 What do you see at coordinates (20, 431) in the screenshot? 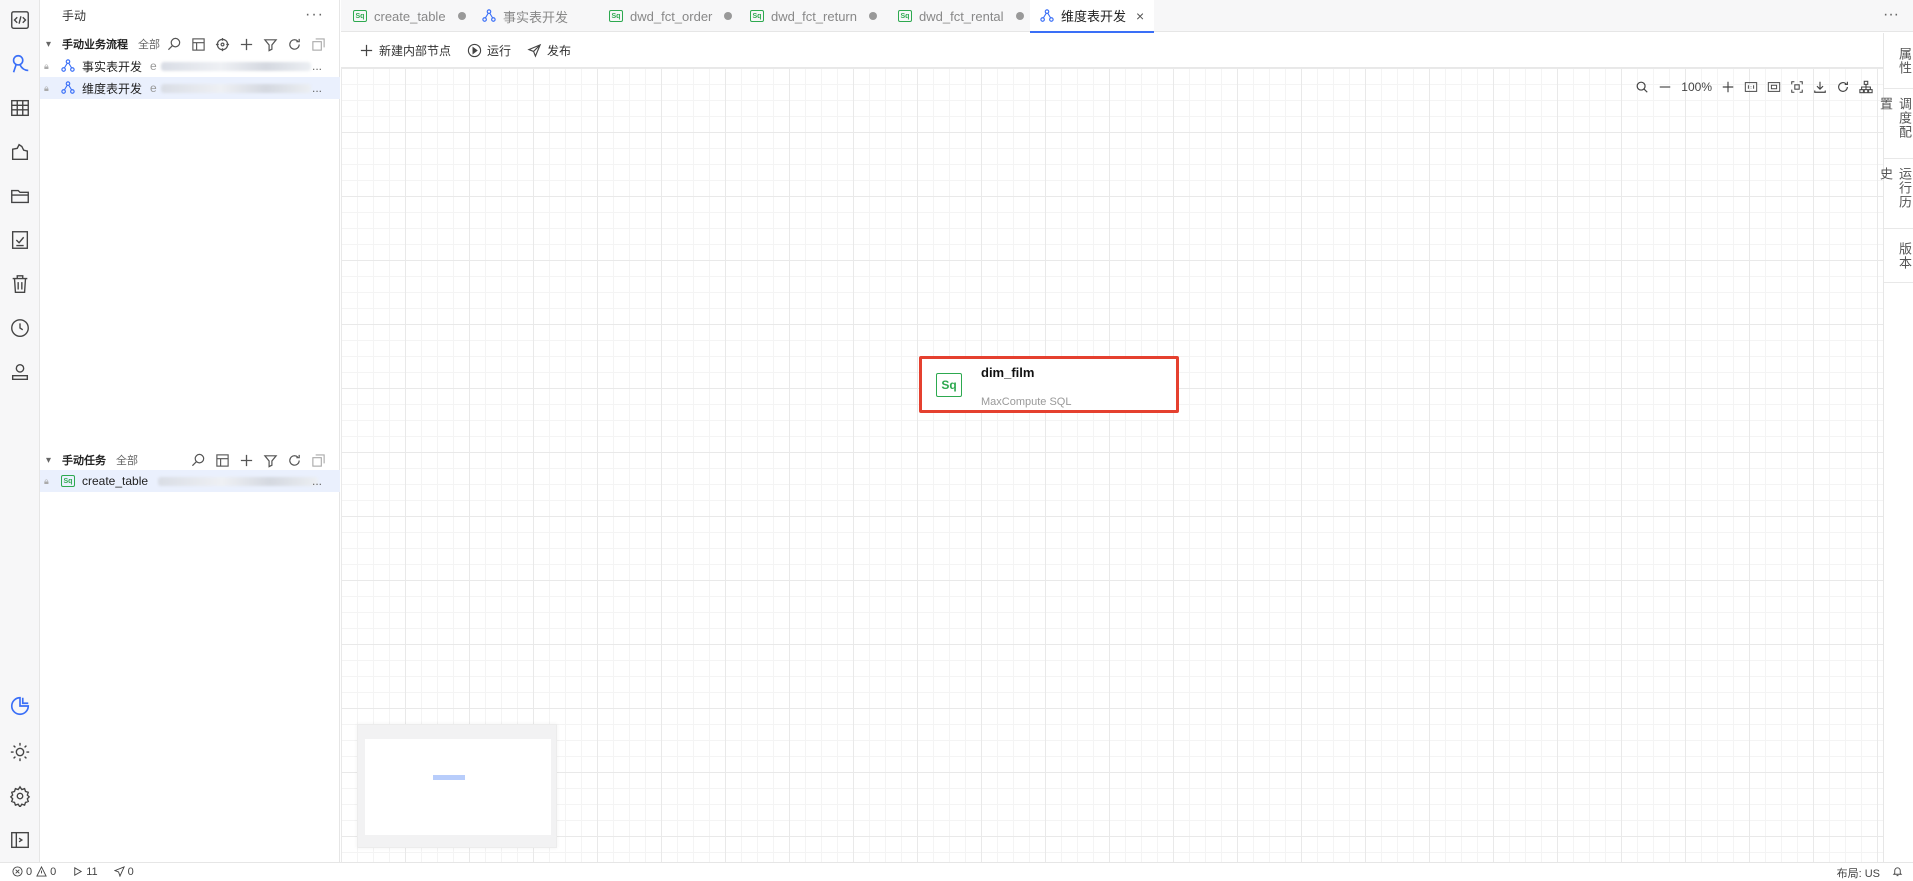
I see `activity-bar` at bounding box center [20, 431].